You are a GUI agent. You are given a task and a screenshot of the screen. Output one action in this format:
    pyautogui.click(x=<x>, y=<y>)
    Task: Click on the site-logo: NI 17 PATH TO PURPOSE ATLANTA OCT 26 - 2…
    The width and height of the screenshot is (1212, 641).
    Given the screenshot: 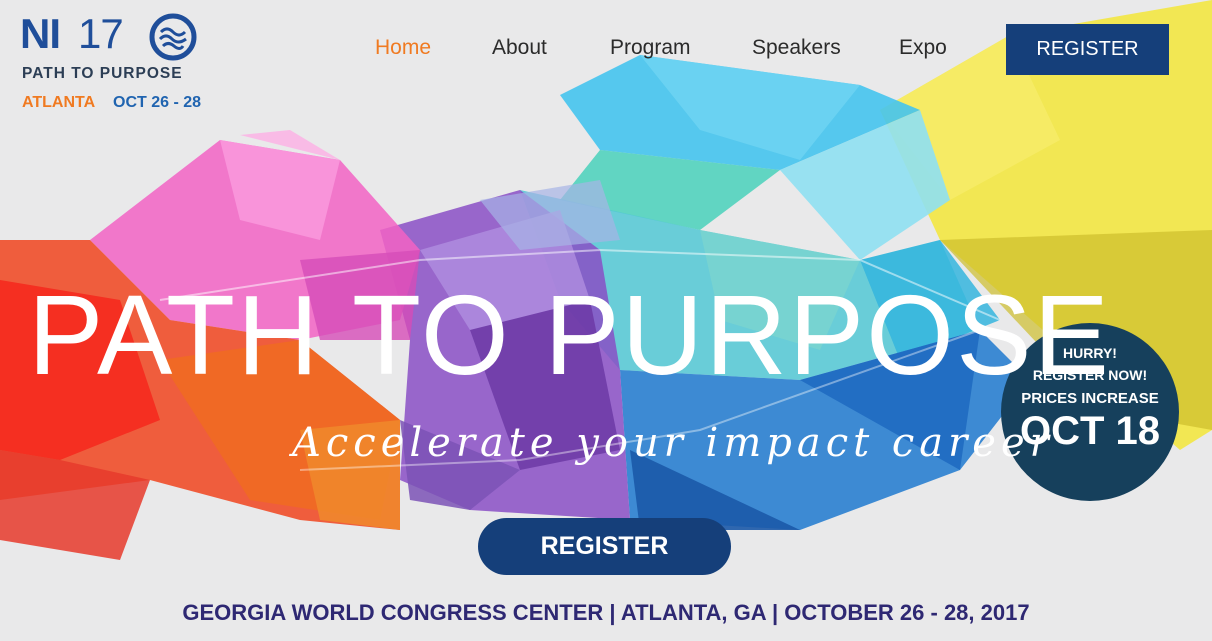 What is the action you would take?
    pyautogui.click(x=115, y=62)
    